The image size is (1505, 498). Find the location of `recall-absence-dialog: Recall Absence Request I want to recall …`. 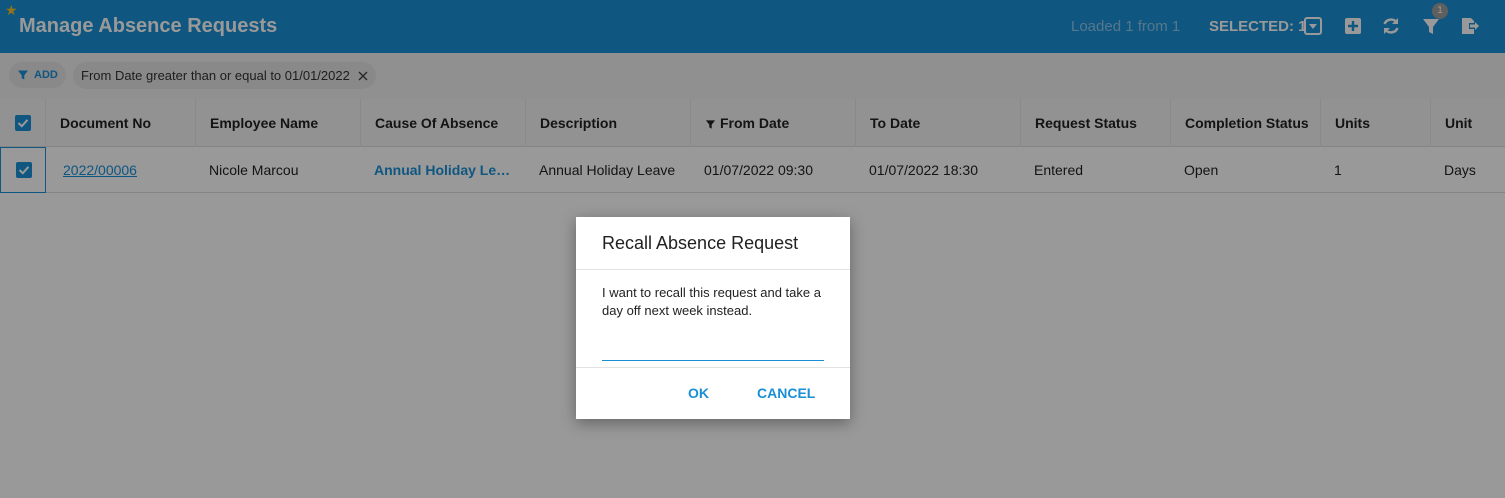

recall-absence-dialog: Recall Absence Request I want to recall … is located at coordinates (713, 318).